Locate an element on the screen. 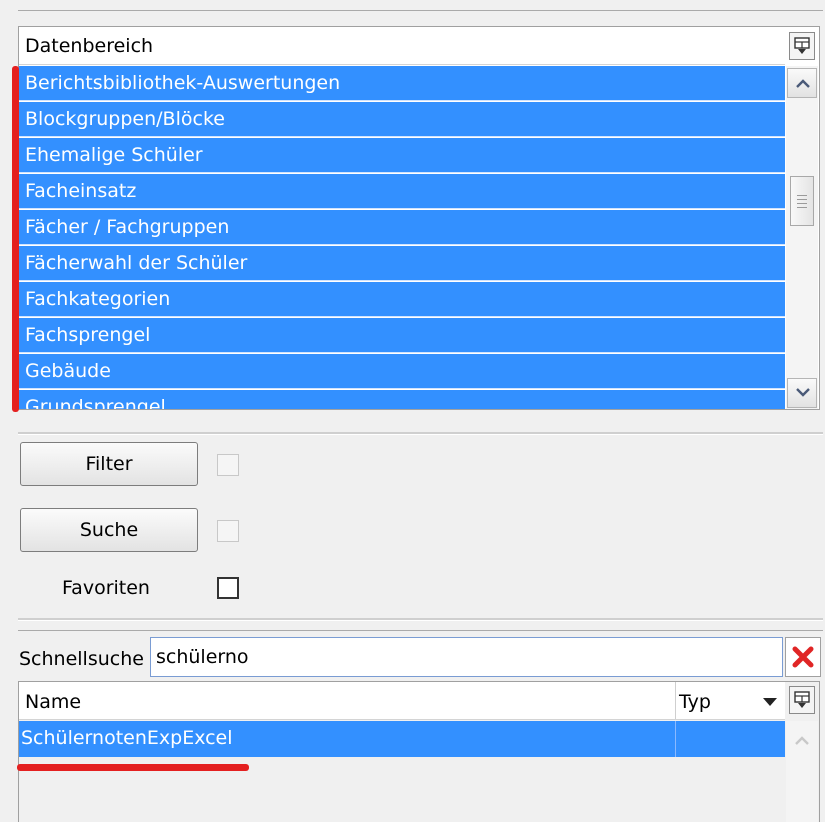 Image resolution: width=825 pixels, height=822 pixels. datenbereich-header-label: Datenbereich is located at coordinates (89, 46).